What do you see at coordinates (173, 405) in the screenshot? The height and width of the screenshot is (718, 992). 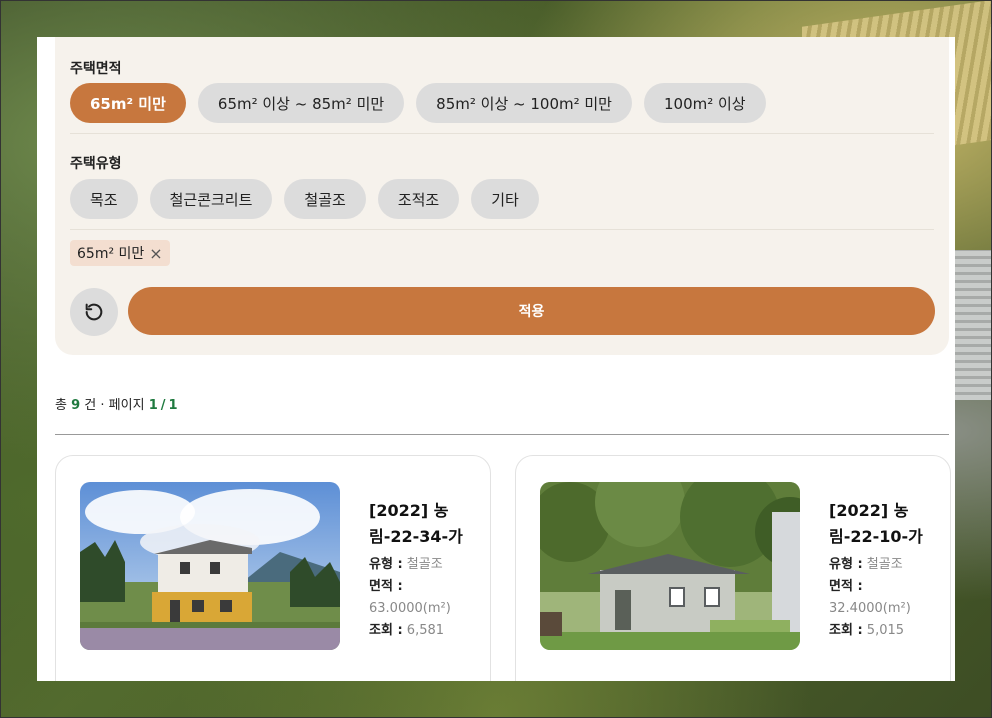 I see `page-total: 1` at bounding box center [173, 405].